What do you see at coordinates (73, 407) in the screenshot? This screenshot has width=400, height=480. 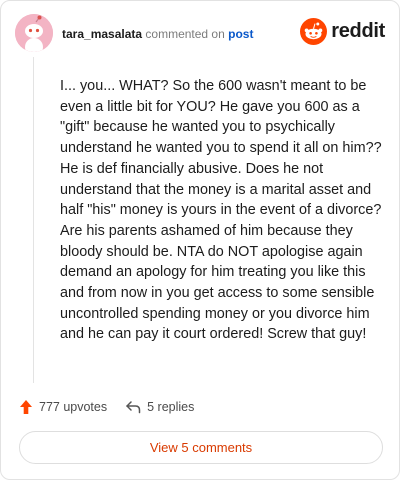 I see `upvotes-count: 777 upvotes` at bounding box center [73, 407].